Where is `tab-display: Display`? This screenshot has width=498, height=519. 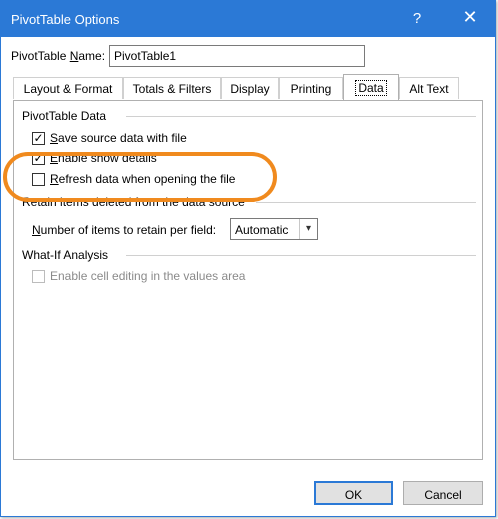
tab-display: Display is located at coordinates (250, 88).